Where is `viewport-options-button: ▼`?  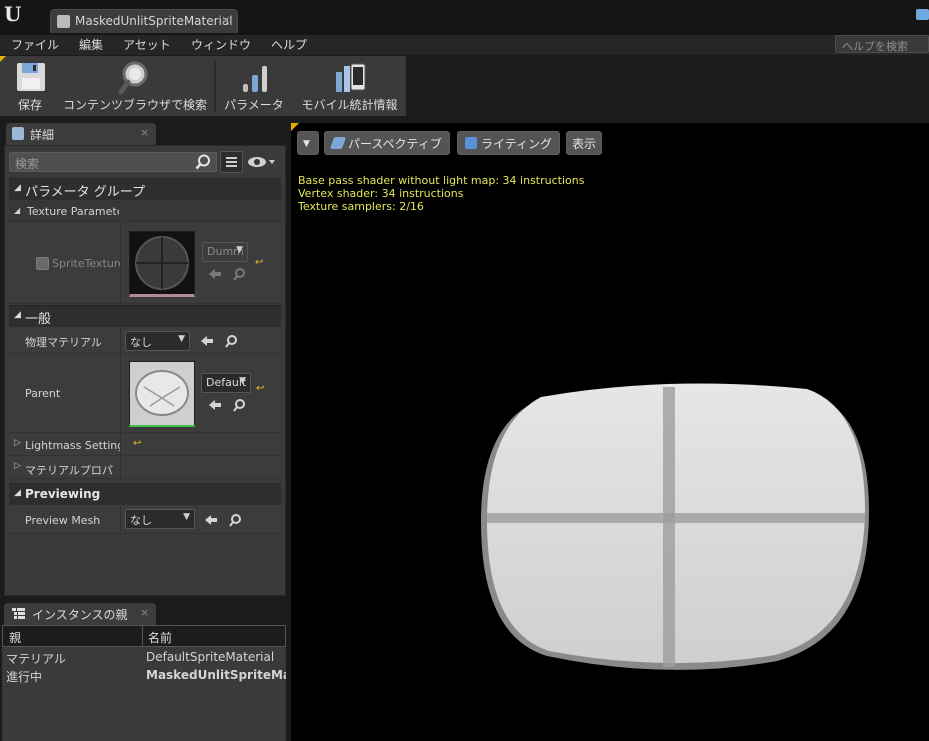 viewport-options-button: ▼ is located at coordinates (308, 143).